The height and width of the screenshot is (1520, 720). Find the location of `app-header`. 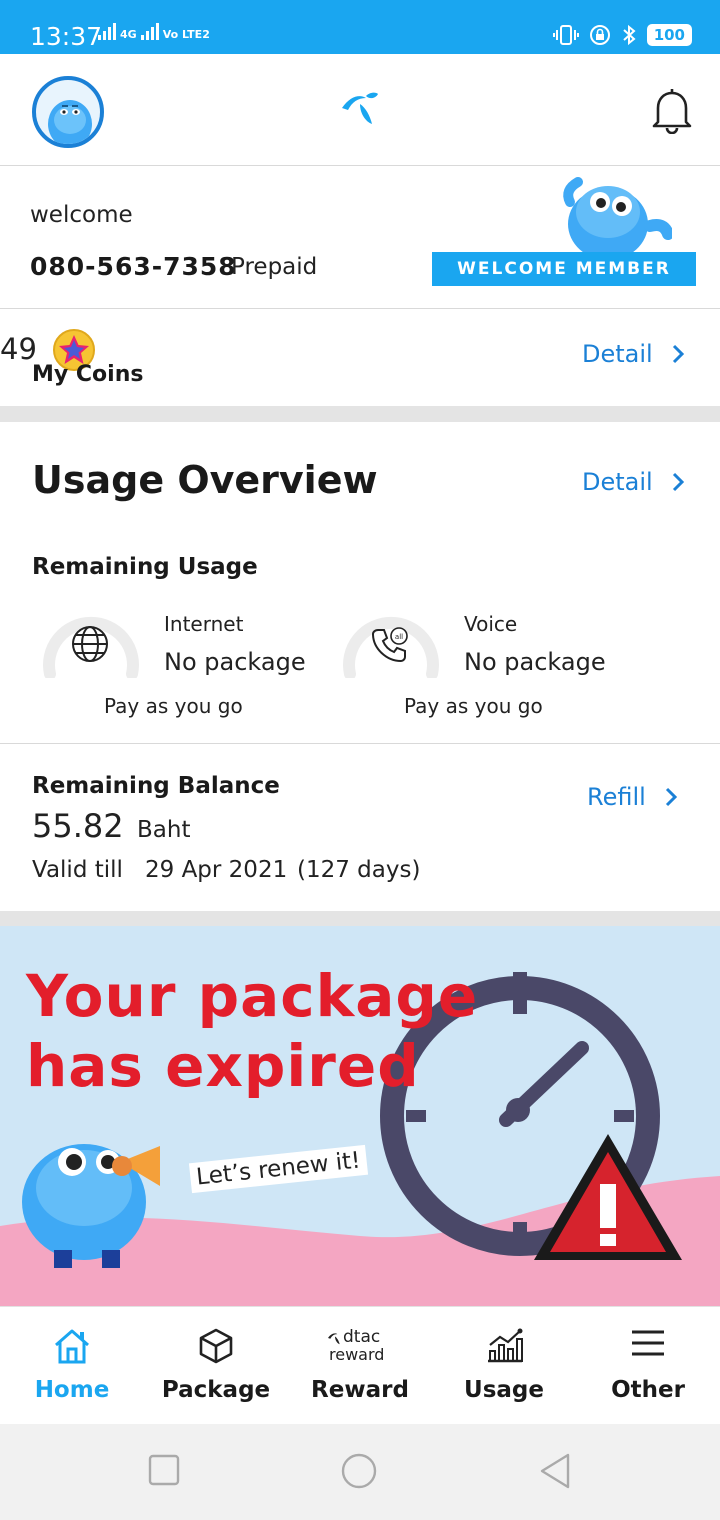

app-header is located at coordinates (360, 110).